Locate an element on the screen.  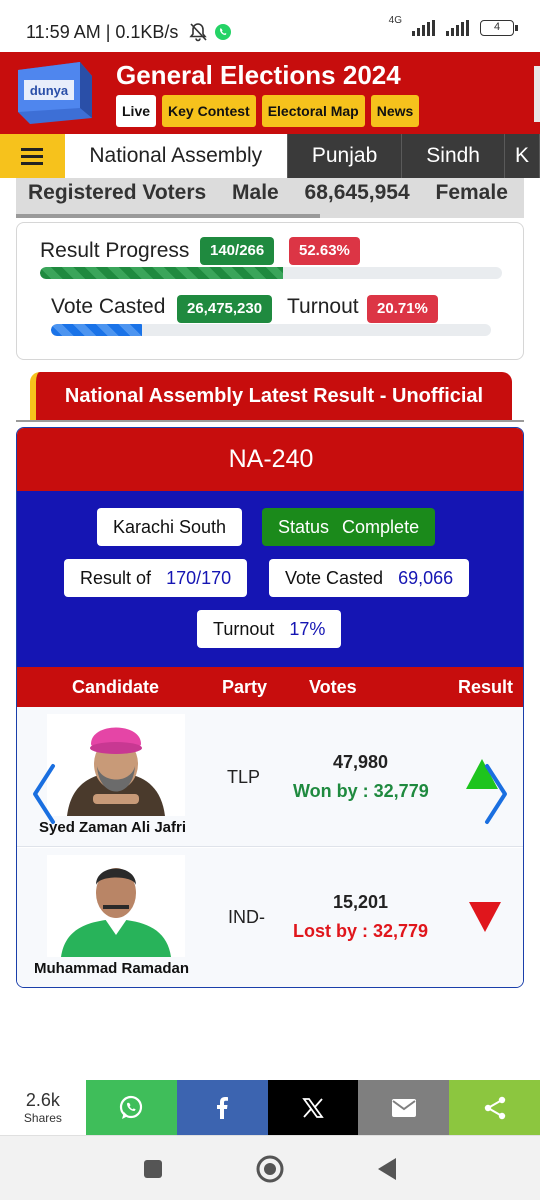
turnout-value: 17% is located at coordinates (307, 629).